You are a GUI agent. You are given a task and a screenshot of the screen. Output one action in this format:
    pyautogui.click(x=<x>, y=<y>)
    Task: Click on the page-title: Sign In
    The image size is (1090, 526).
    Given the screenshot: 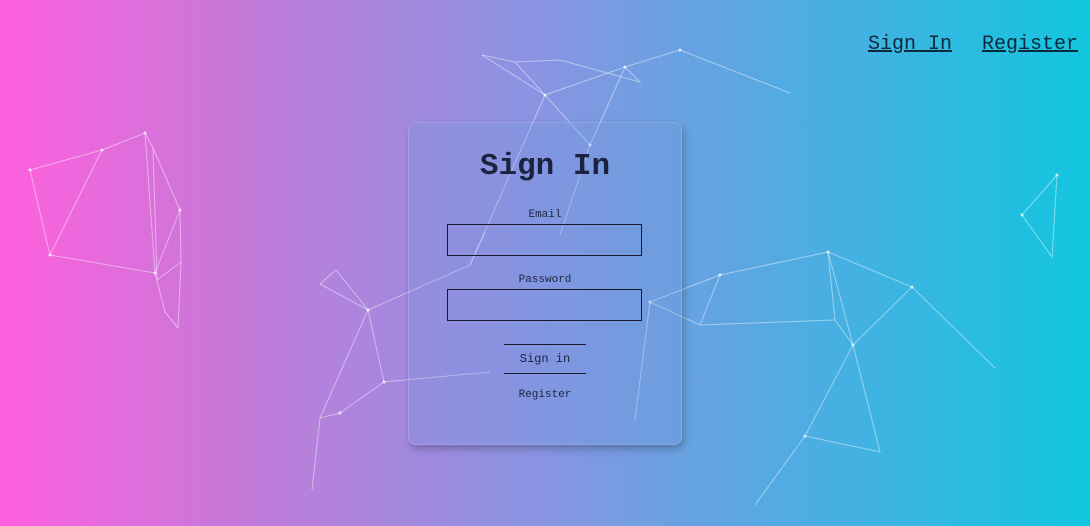 What is the action you would take?
    pyautogui.click(x=545, y=166)
    